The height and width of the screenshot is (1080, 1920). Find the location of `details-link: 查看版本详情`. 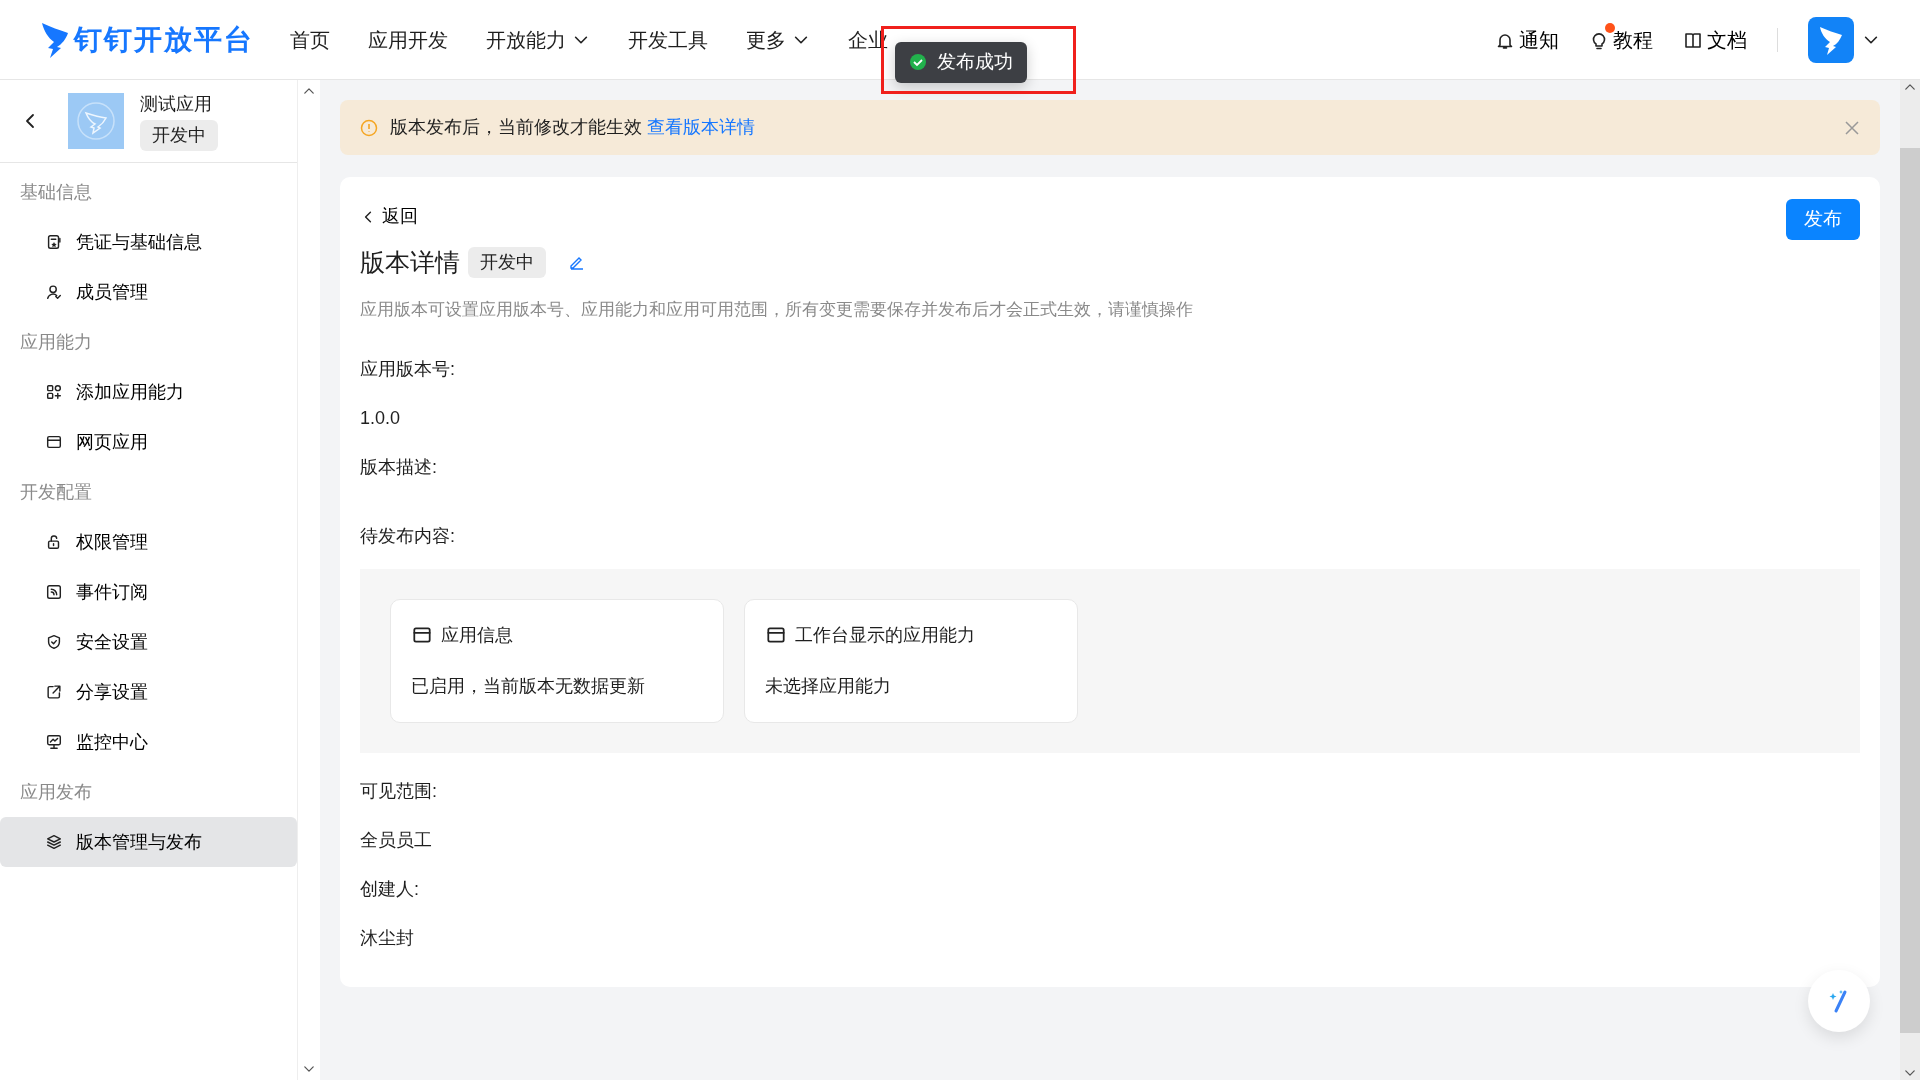

details-link: 查看版本详情 is located at coordinates (701, 127).